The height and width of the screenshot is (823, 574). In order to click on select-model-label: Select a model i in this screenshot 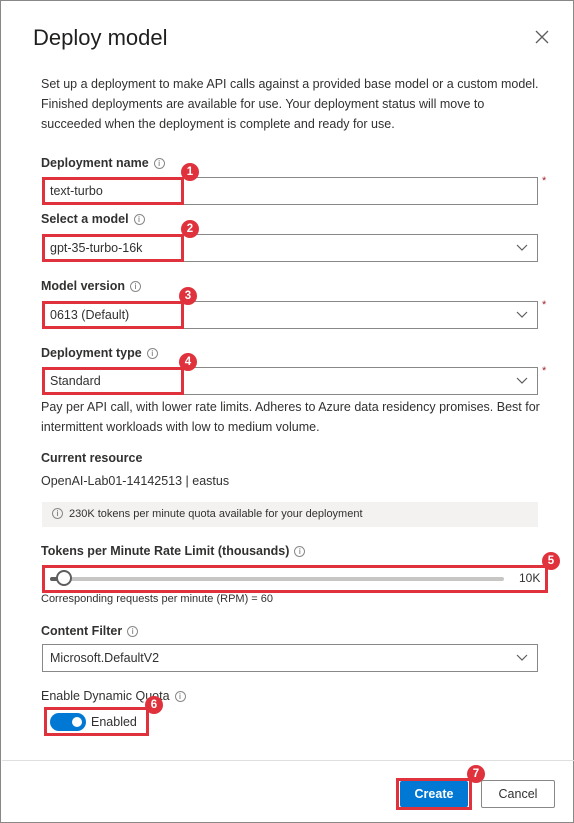, I will do `click(93, 219)`.